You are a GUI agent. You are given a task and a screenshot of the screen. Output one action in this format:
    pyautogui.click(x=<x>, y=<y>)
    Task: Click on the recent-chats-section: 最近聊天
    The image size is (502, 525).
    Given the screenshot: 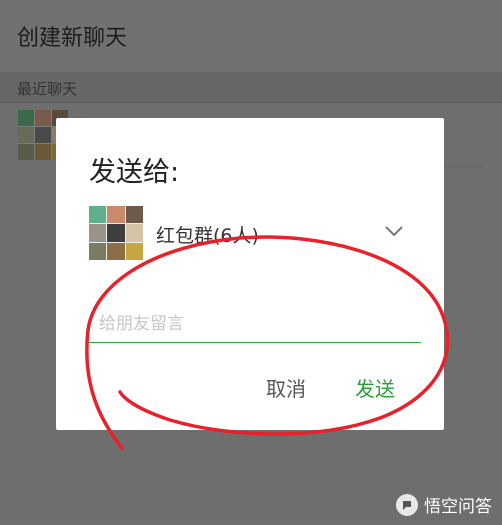 What is the action you would take?
    pyautogui.click(x=251, y=87)
    